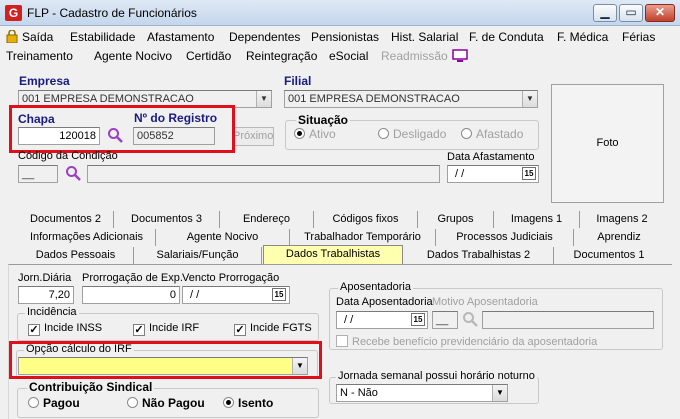  I want to click on menu-agente-nocivo: Agente Nocivo, so click(133, 56).